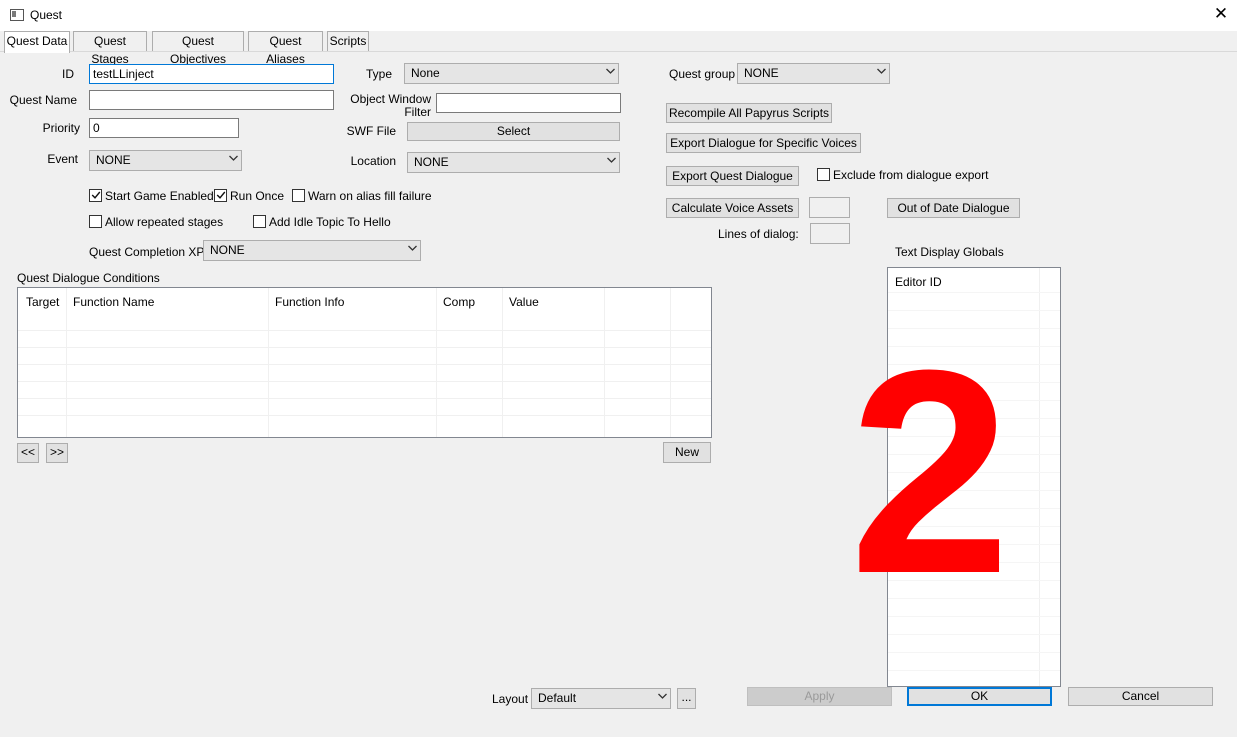 Image resolution: width=1237 pixels, height=737 pixels. What do you see at coordinates (702, 74) in the screenshot?
I see `quest-group-label: Quest group` at bounding box center [702, 74].